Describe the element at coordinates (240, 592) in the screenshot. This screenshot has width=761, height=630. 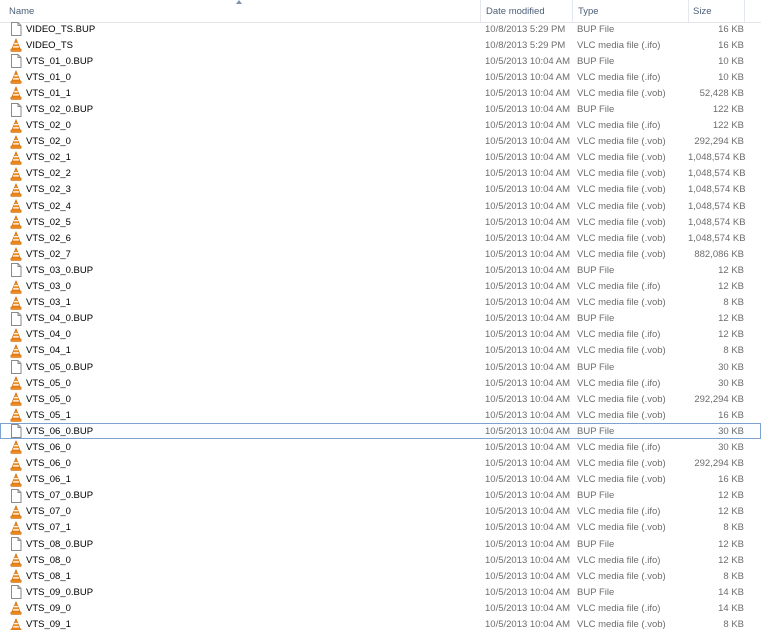
I see `file-name-cell: VTS_09_0.BUP` at that location.